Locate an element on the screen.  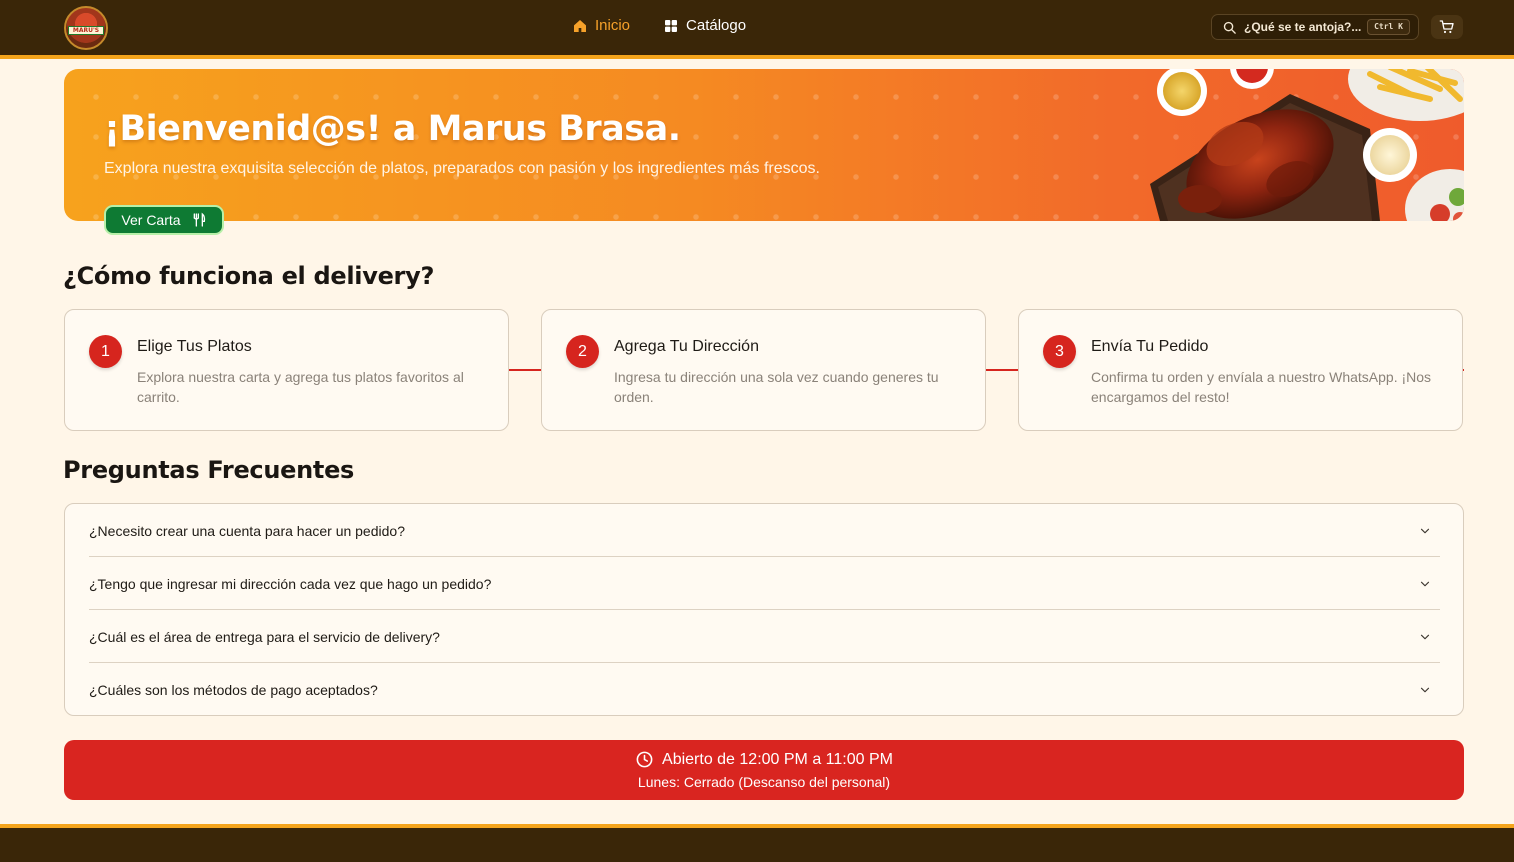
grid-icon is located at coordinates (671, 25).